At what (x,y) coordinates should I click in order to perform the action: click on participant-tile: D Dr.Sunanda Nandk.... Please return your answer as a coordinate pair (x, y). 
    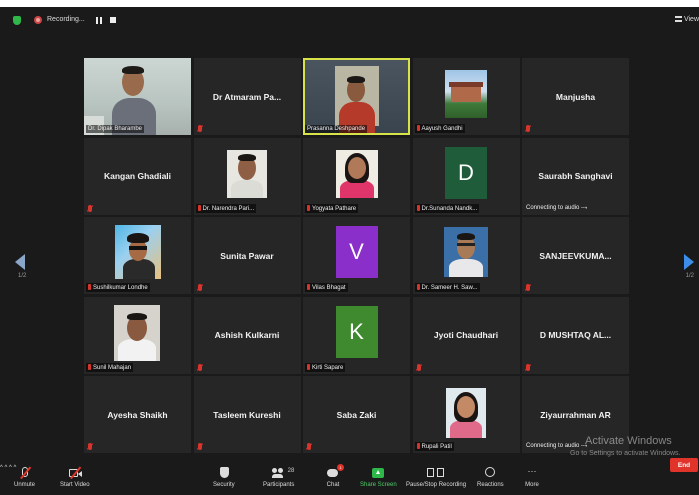
    Looking at the image, I should click on (466, 176).